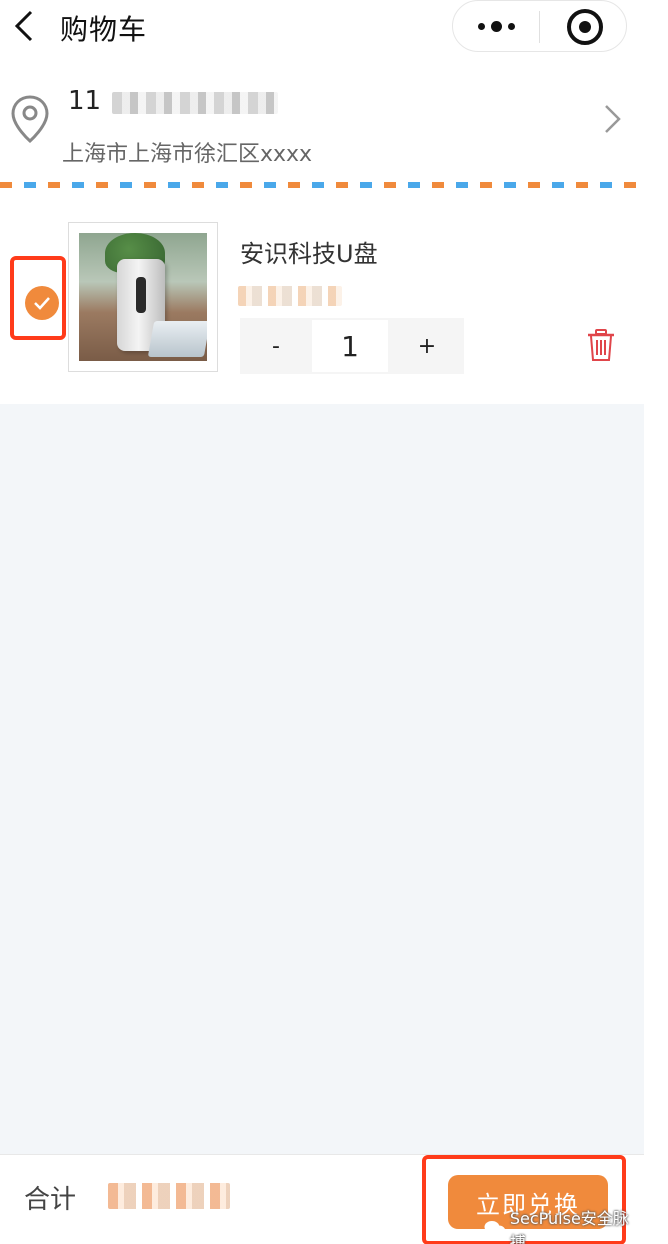  I want to click on screen-edge, so click(656, 622).